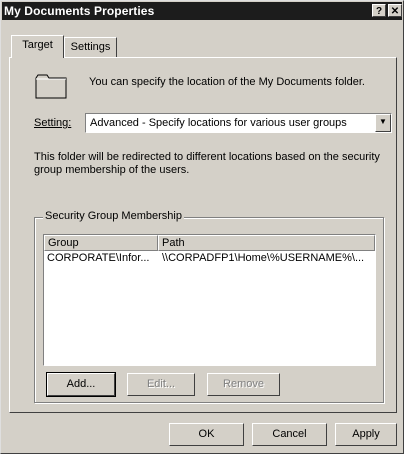 The width and height of the screenshot is (404, 454). I want to click on description-line-2: group membership of the users., so click(112, 170).